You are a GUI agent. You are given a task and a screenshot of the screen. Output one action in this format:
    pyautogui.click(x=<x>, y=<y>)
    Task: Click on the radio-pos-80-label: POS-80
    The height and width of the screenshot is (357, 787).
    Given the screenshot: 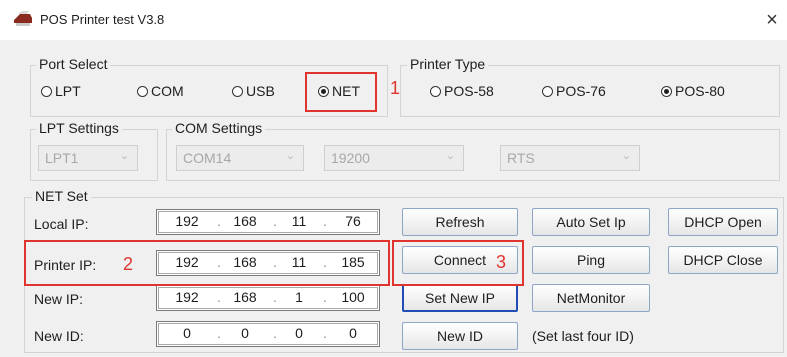 What is the action you would take?
    pyautogui.click(x=700, y=91)
    